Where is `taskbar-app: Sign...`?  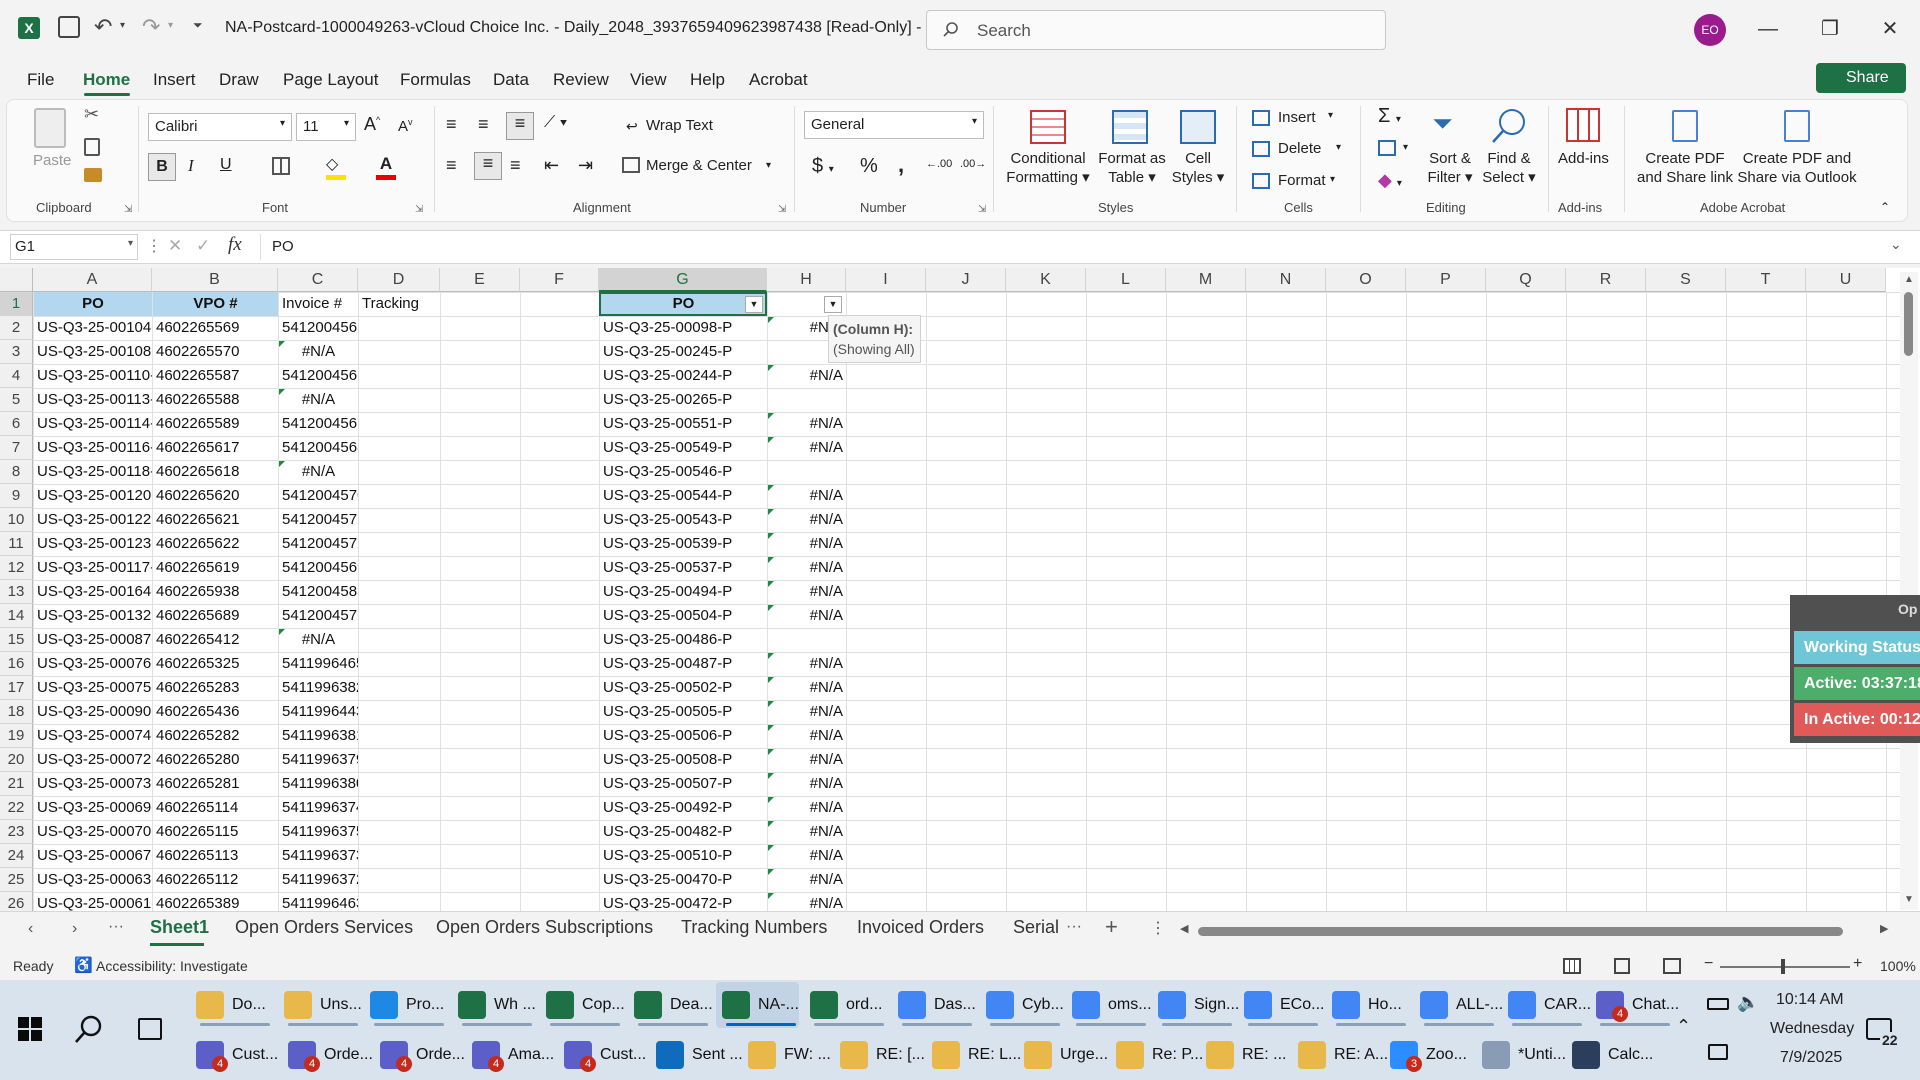 taskbar-app: Sign... is located at coordinates (1195, 1005).